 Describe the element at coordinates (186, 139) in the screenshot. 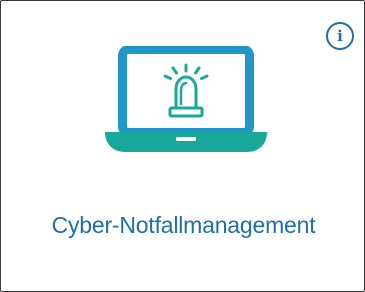

I see `laptop-trackpad-notch` at that location.